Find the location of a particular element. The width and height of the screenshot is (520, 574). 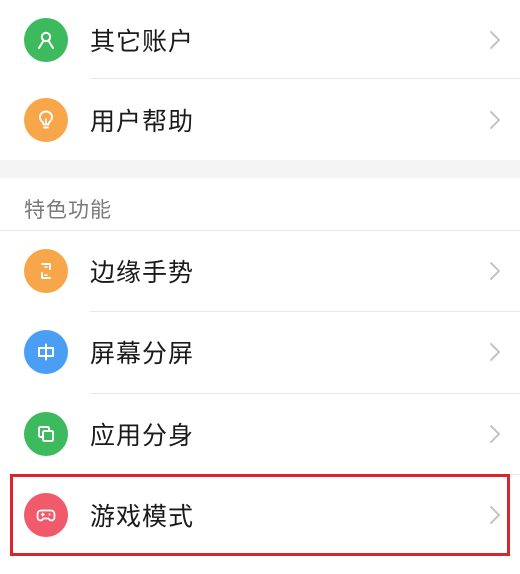

divider is located at coordinates (305, 78).